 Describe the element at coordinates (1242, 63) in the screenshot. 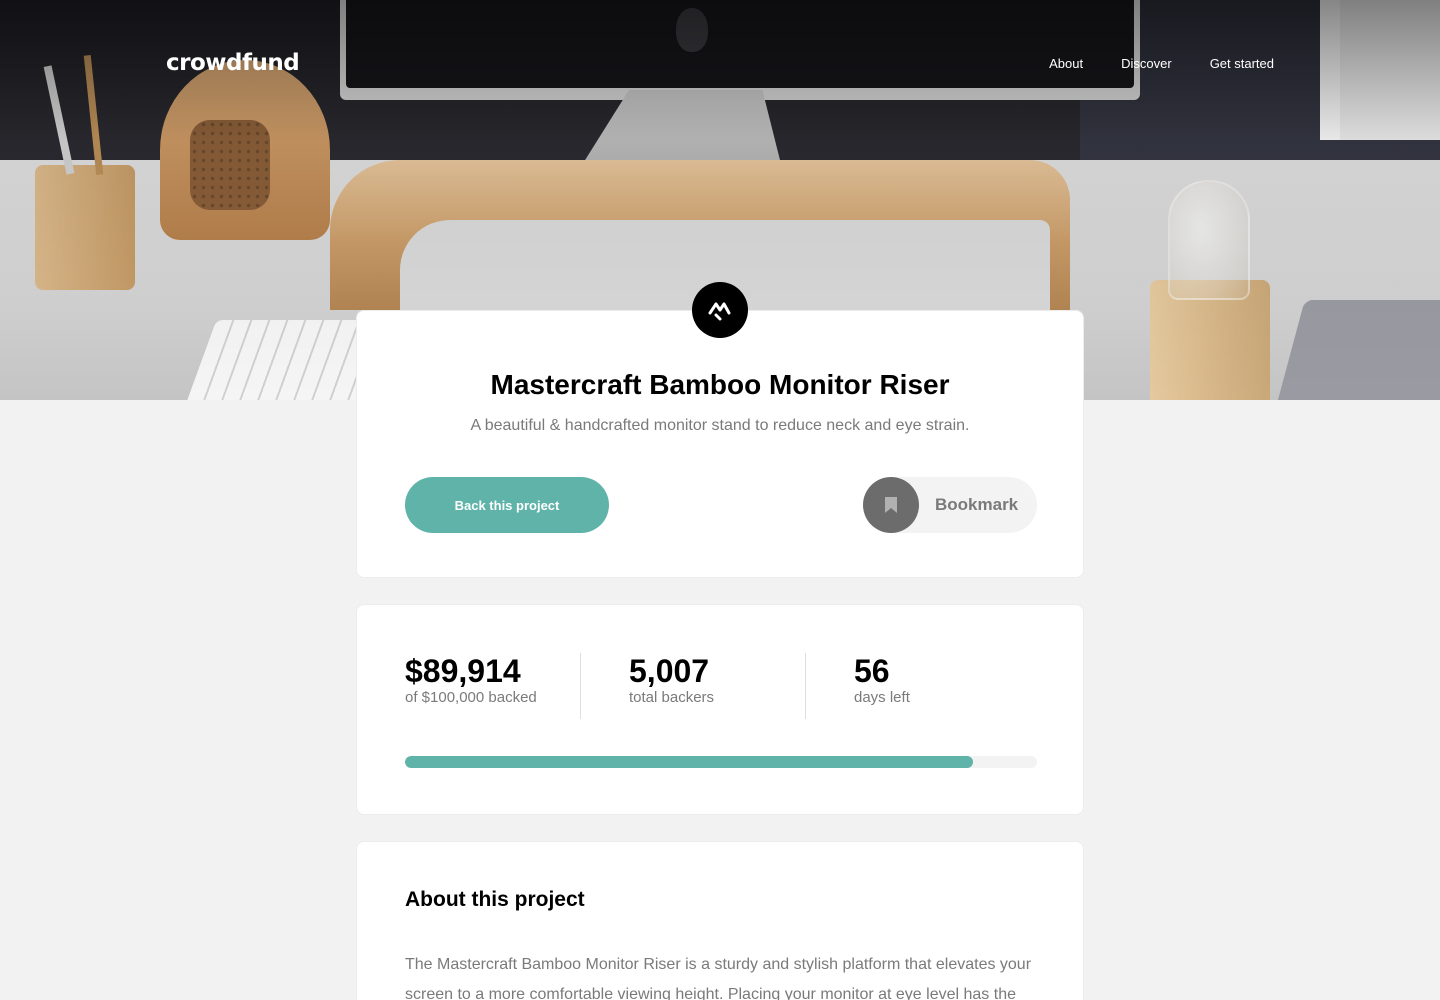

I see `nav-link-get-started: Get started` at that location.